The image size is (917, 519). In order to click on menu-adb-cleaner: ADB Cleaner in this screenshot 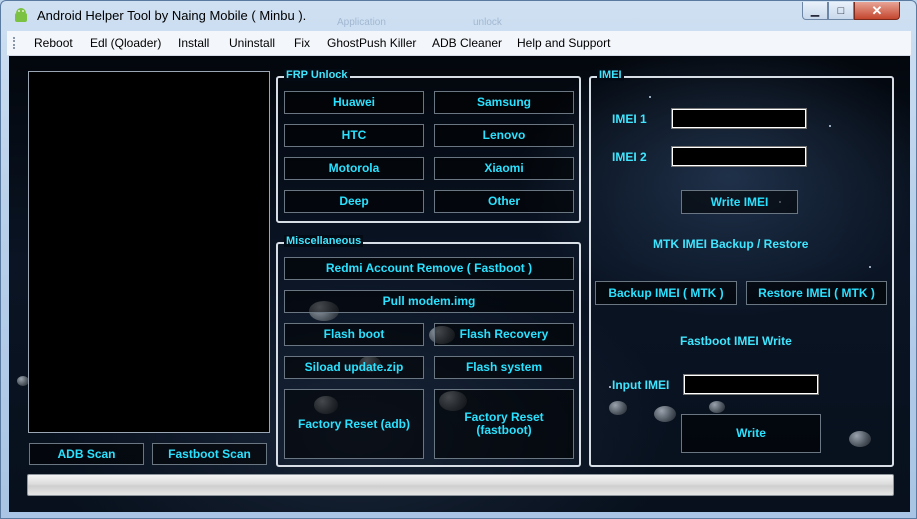, I will do `click(467, 43)`.